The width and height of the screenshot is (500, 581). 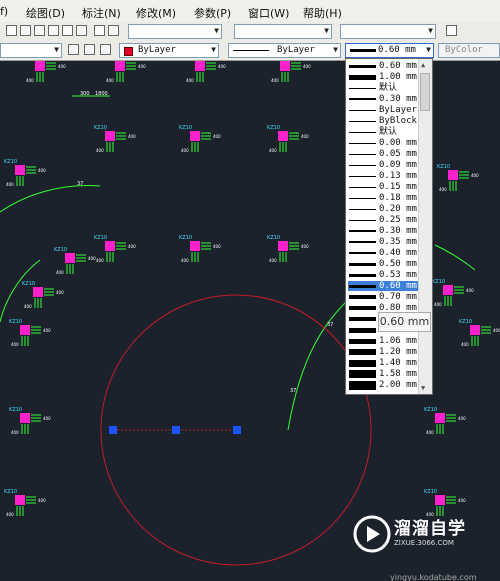 What do you see at coordinates (31, 50) in the screenshot?
I see `layer-combo: ▼` at bounding box center [31, 50].